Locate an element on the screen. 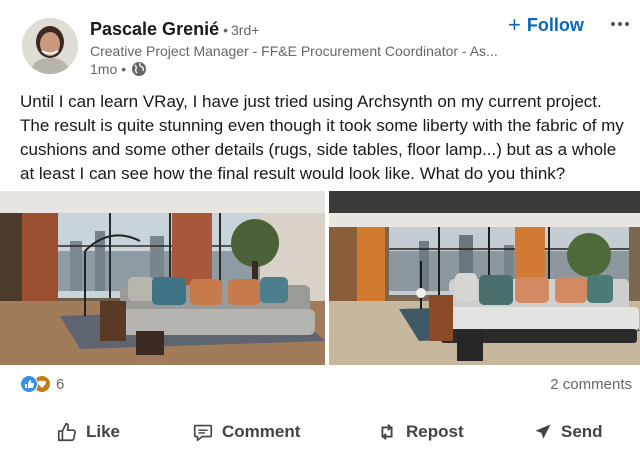  like-reaction-icon is located at coordinates (29, 384).